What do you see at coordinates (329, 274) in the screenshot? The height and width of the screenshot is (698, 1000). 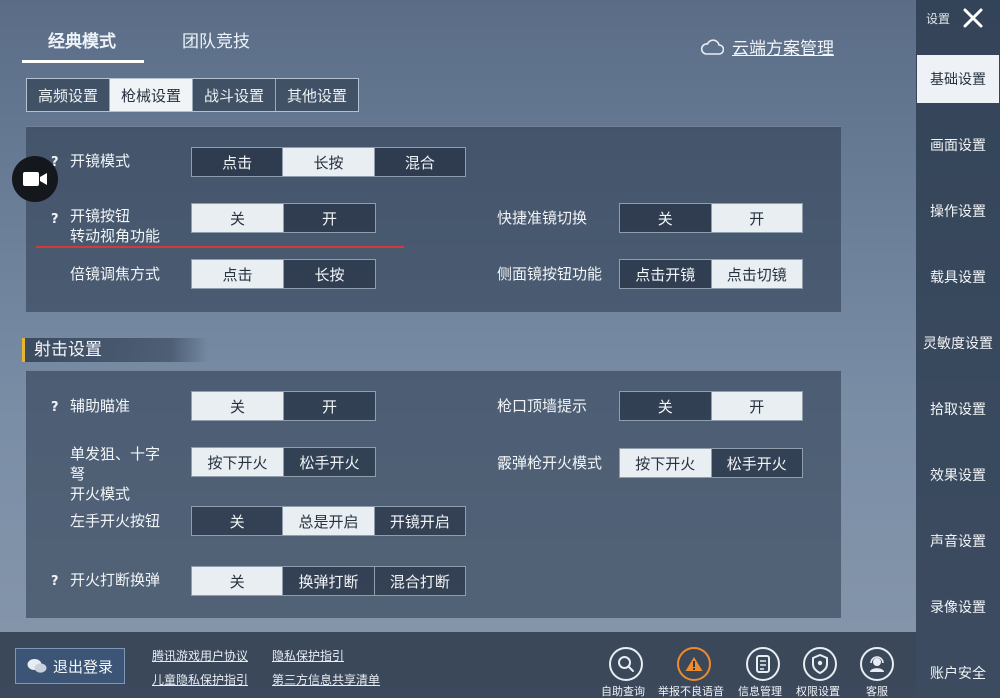 I see `zoom-focus-hold: 长按` at bounding box center [329, 274].